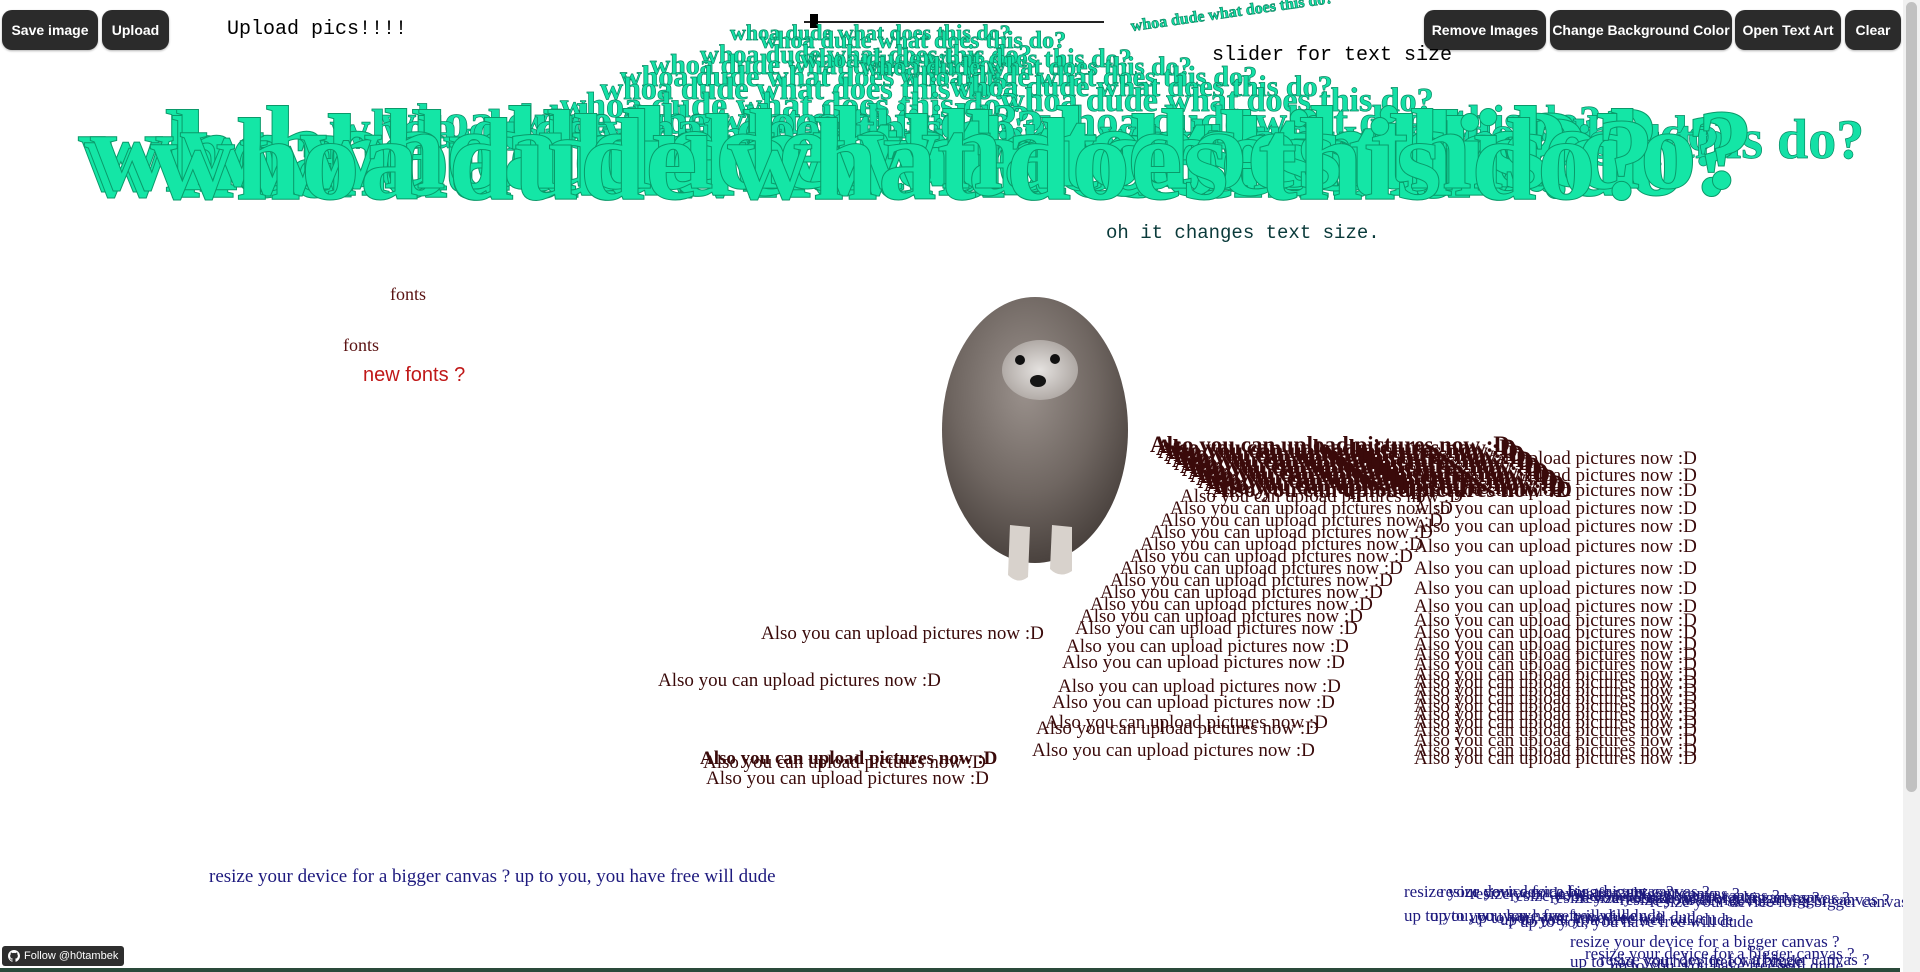  What do you see at coordinates (71, 956) in the screenshot?
I see `follow-label: Follow @h0tambek` at bounding box center [71, 956].